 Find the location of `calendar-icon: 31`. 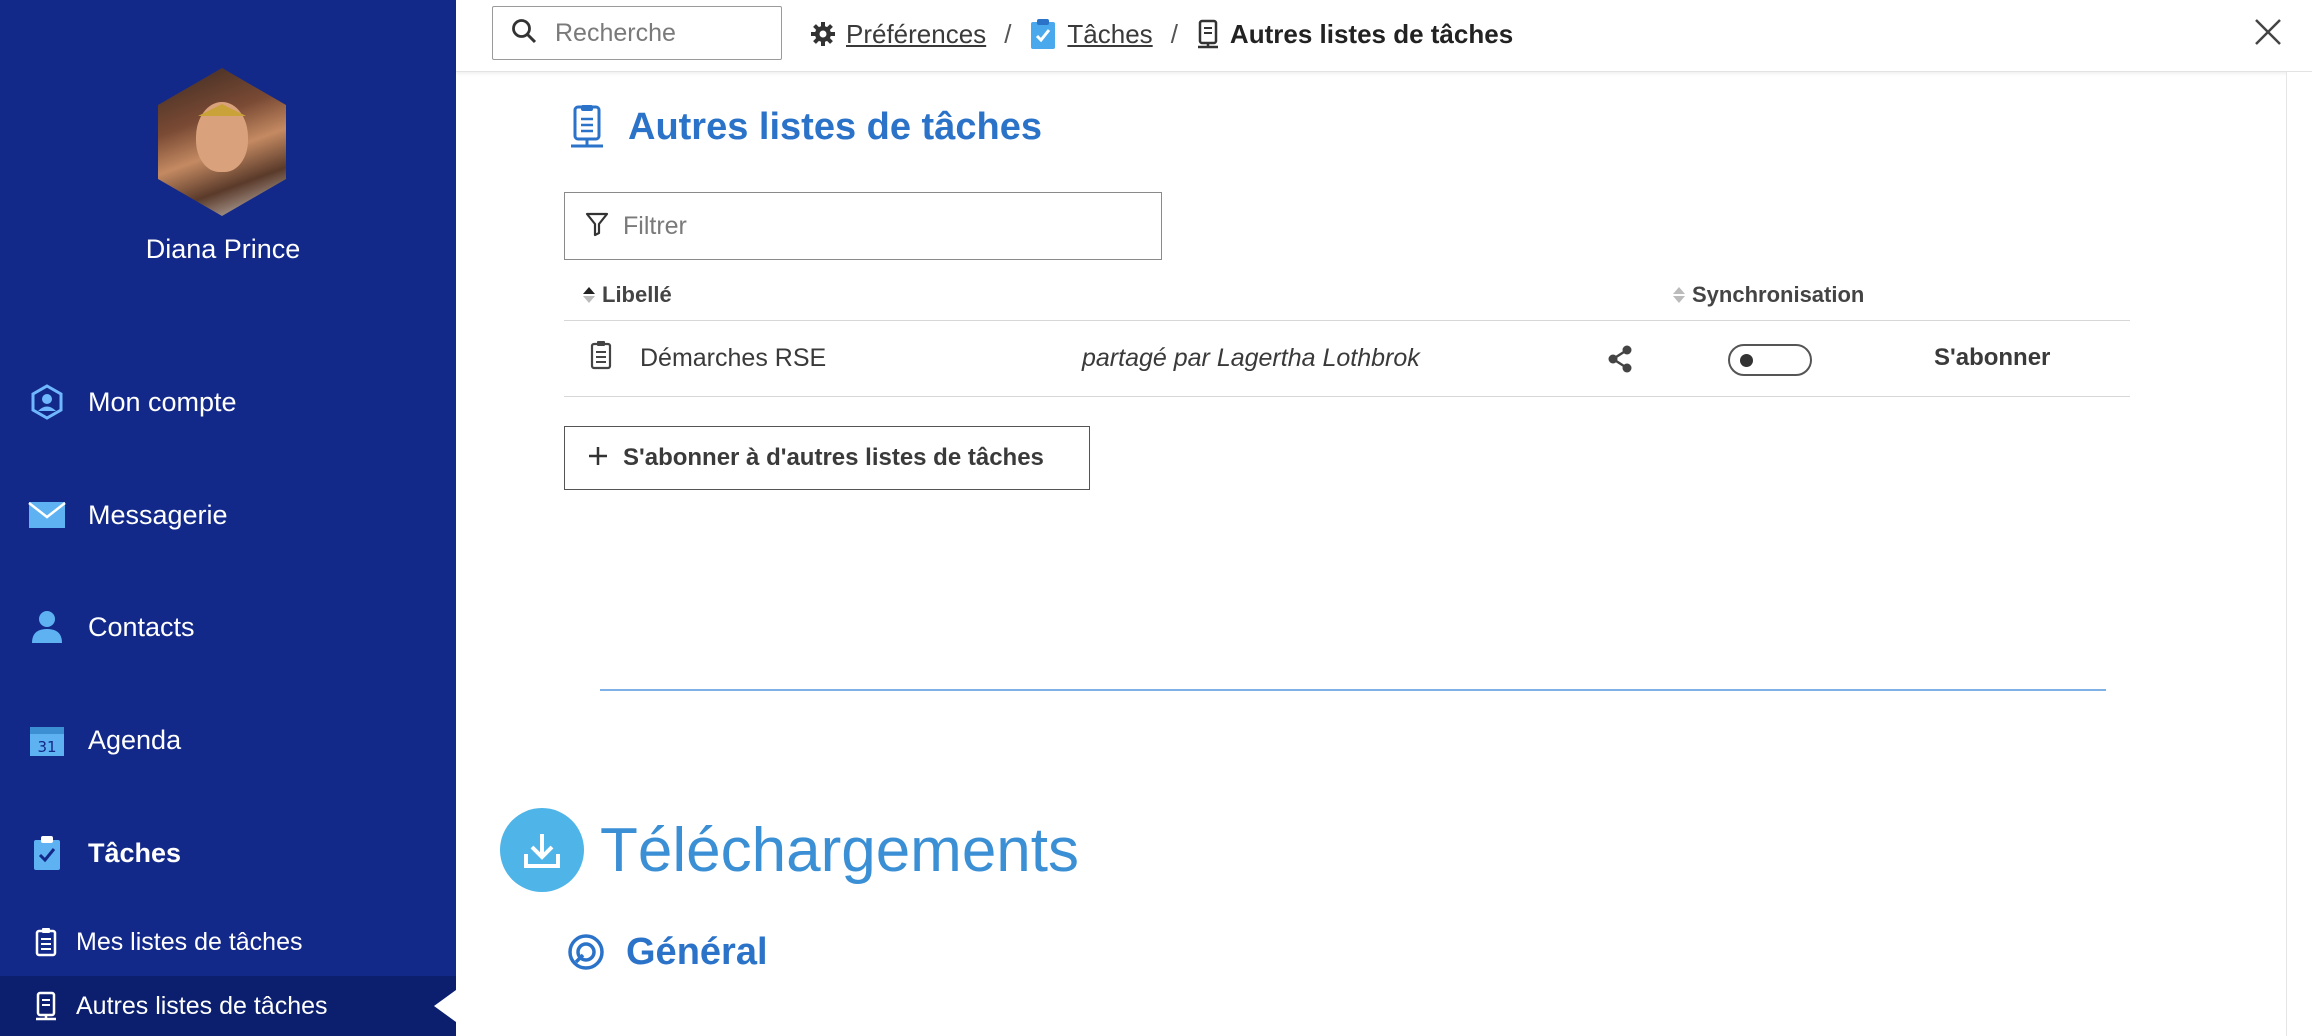

calendar-icon: 31 is located at coordinates (47, 740).